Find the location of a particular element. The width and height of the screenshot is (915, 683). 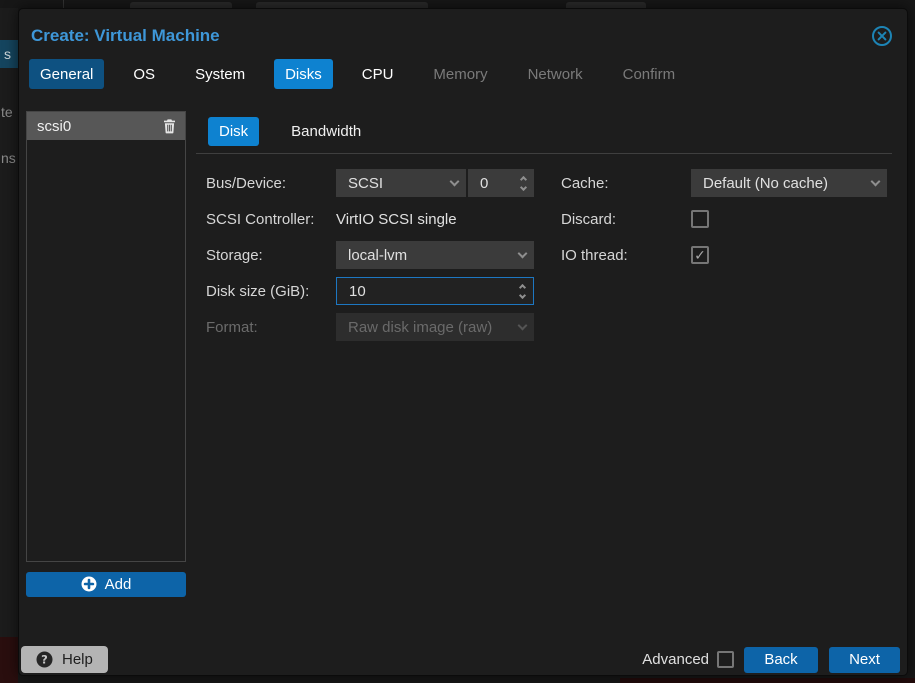

next-button: Next is located at coordinates (864, 659).